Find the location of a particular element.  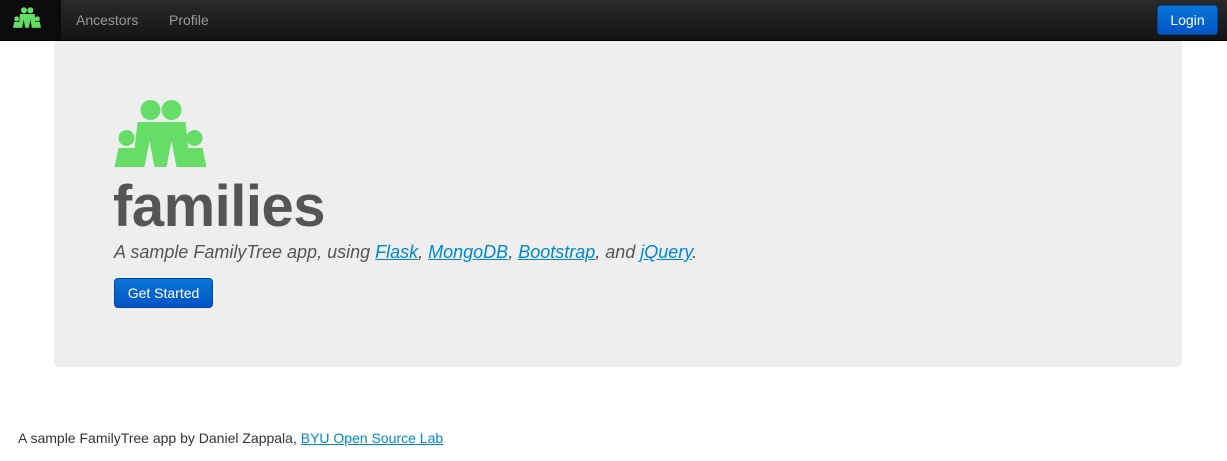

tagline-prefix: A sample FamilyTree app, using is located at coordinates (245, 252).